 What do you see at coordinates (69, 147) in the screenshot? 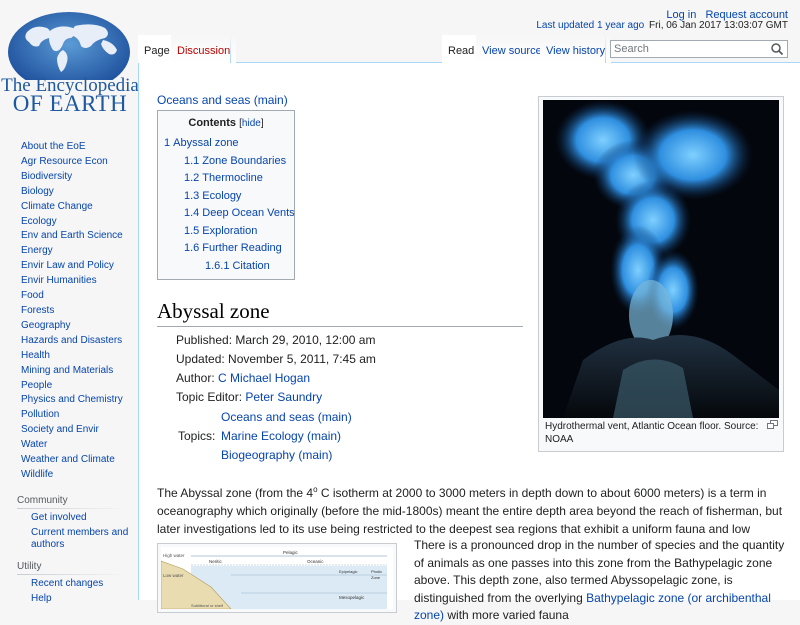
I see `sidebar-item: About the EoE` at bounding box center [69, 147].